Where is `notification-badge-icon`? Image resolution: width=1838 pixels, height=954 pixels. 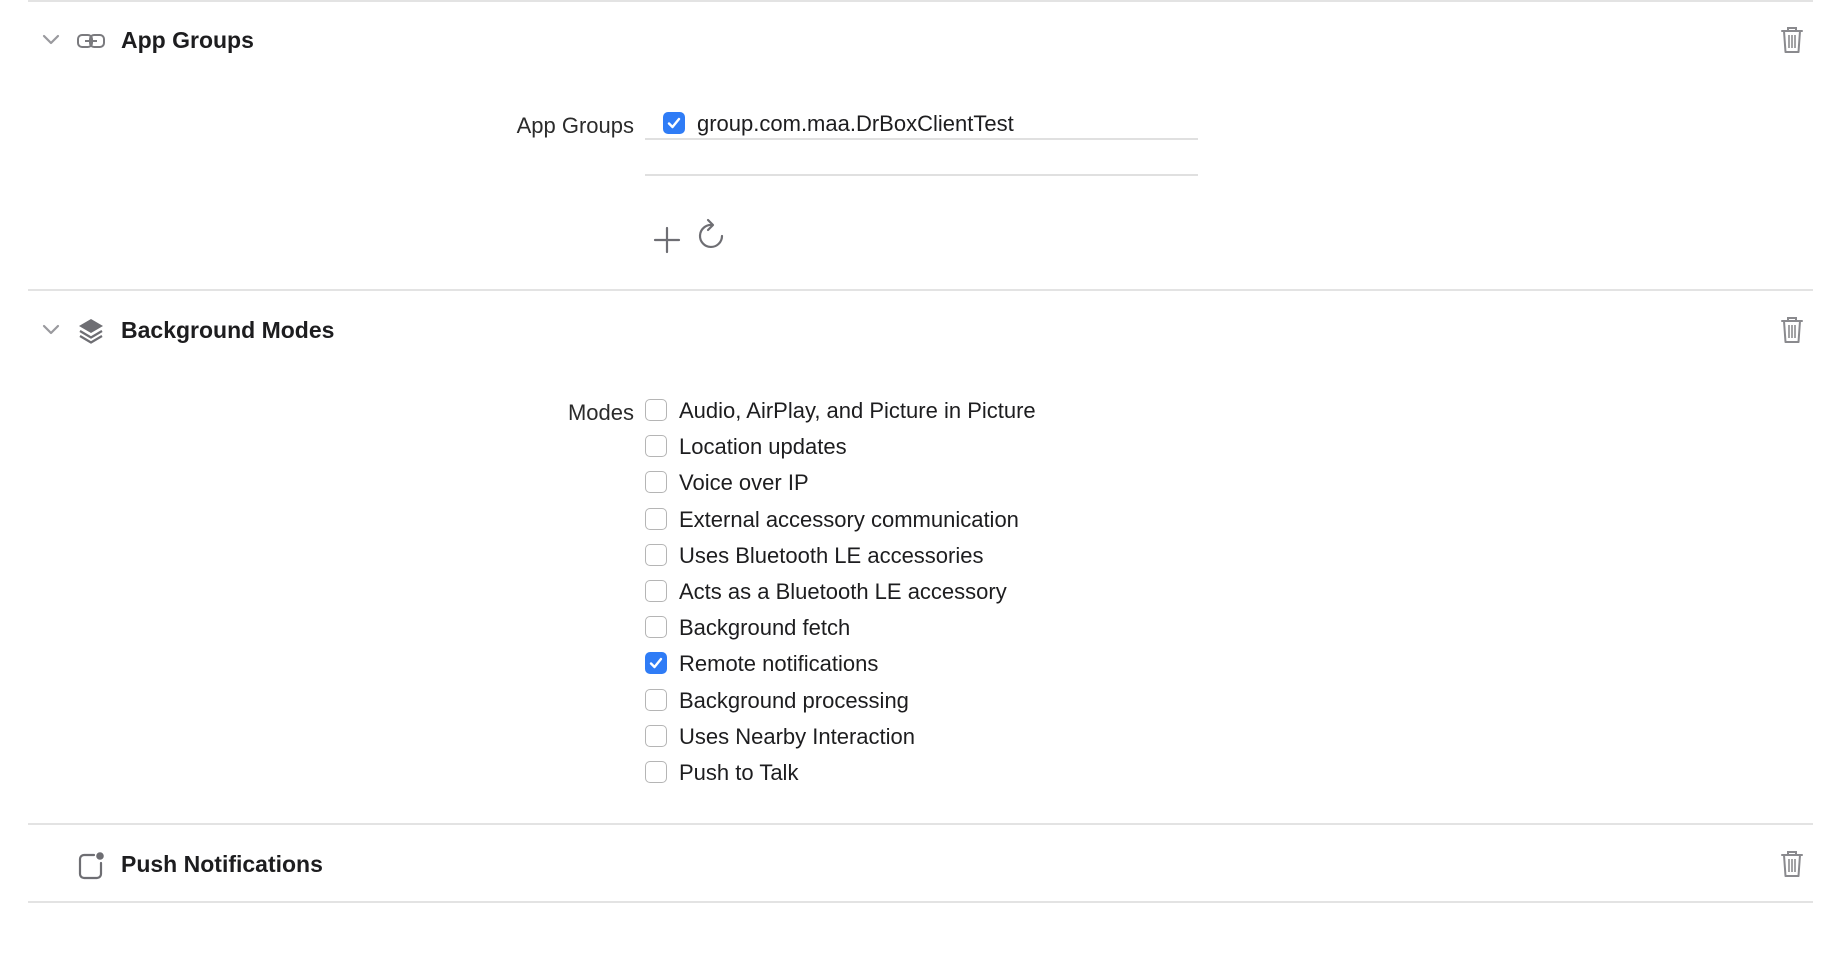 notification-badge-icon is located at coordinates (91, 866).